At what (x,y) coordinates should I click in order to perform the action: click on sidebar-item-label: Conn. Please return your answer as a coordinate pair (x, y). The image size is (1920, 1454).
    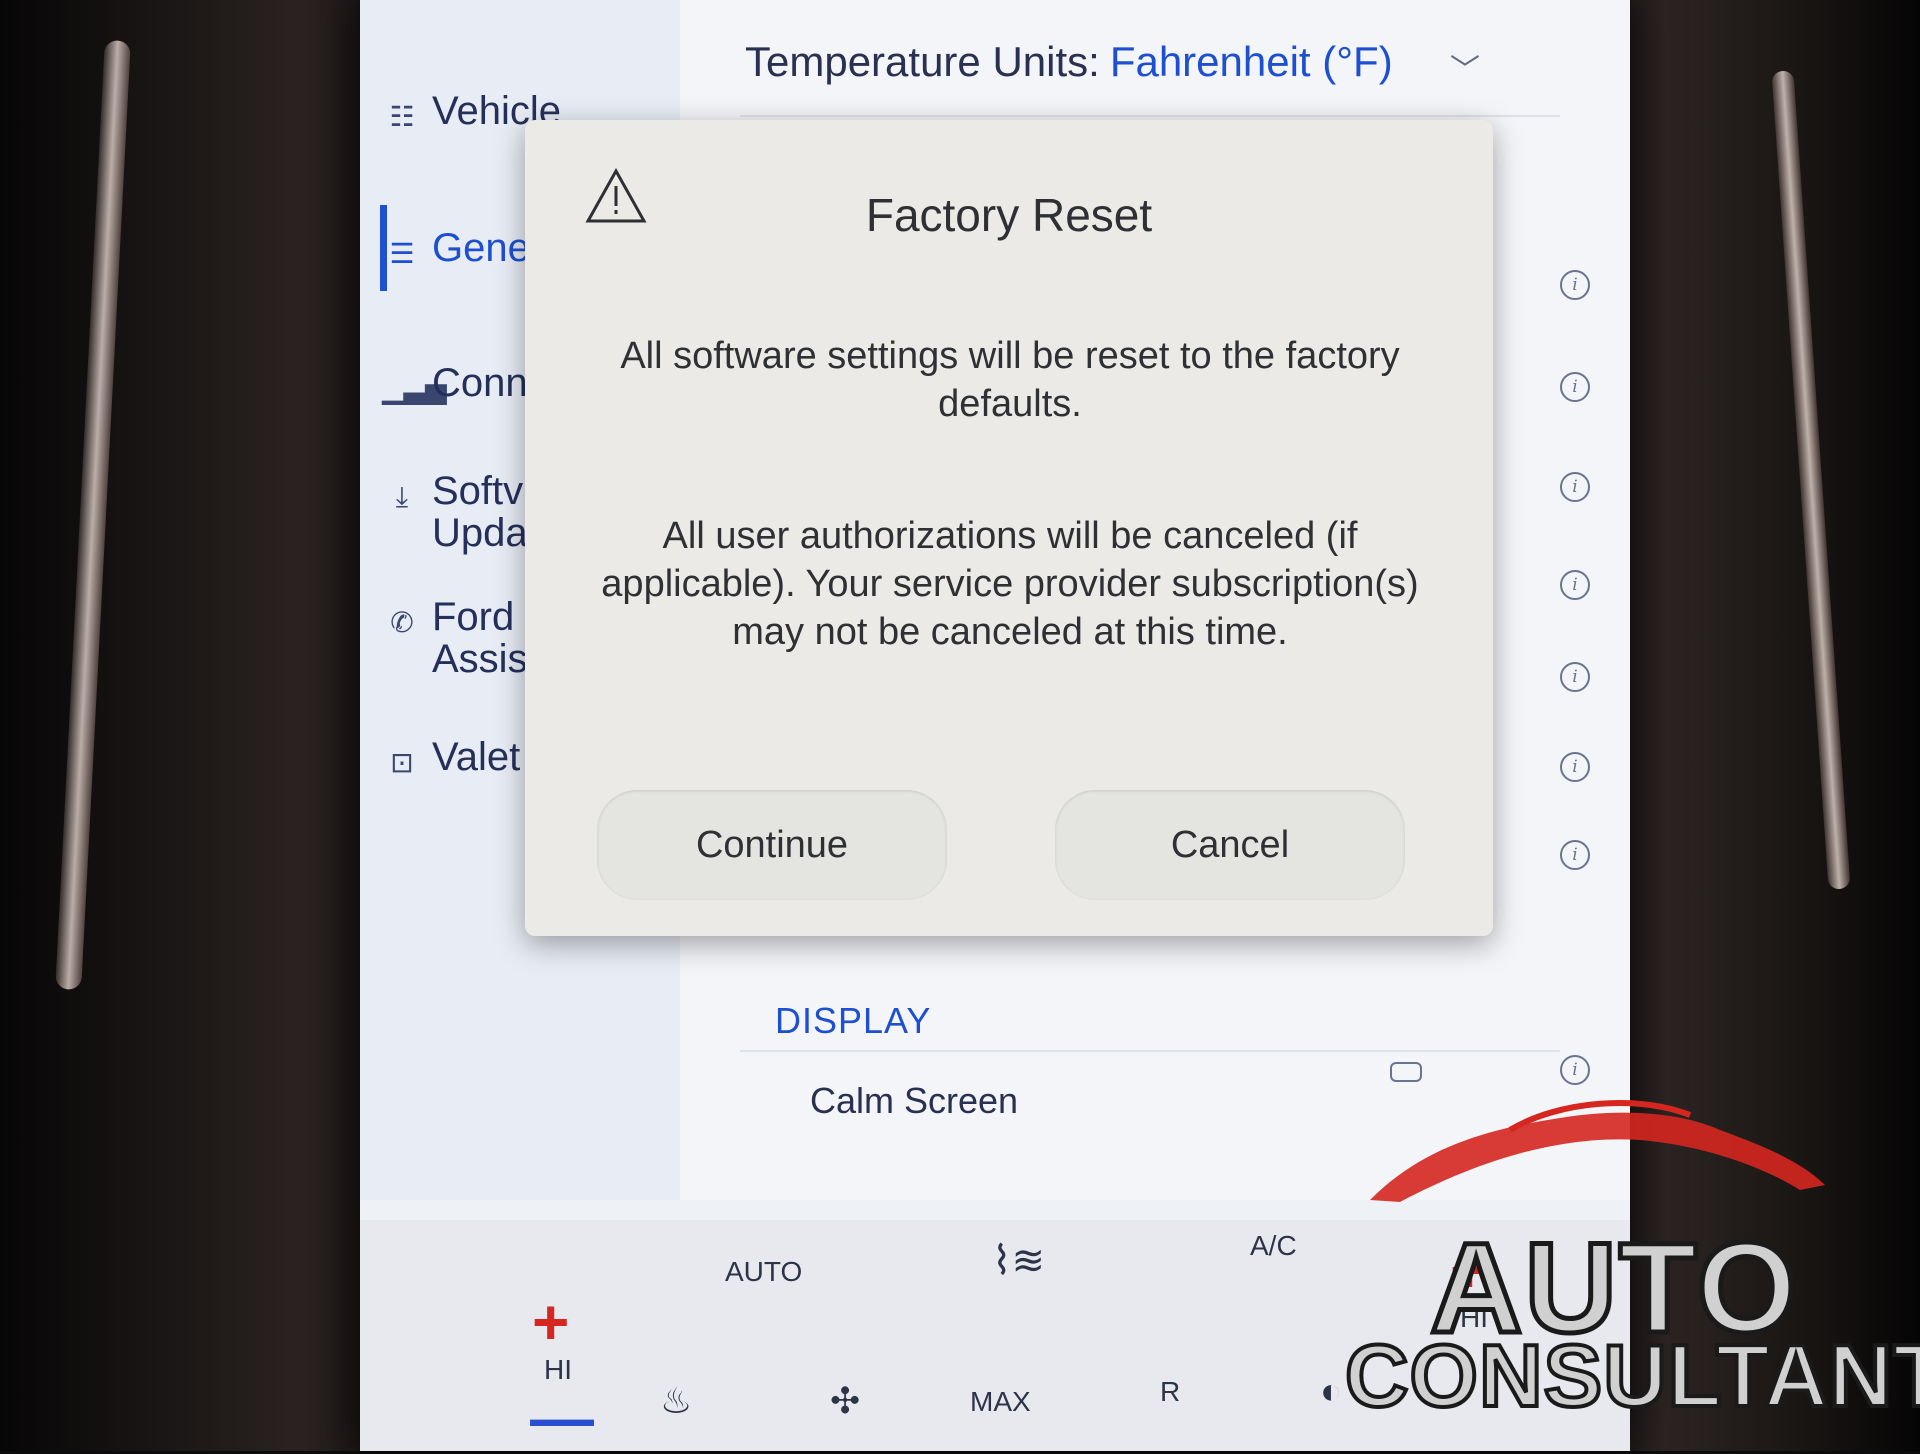
    Looking at the image, I should click on (480, 383).